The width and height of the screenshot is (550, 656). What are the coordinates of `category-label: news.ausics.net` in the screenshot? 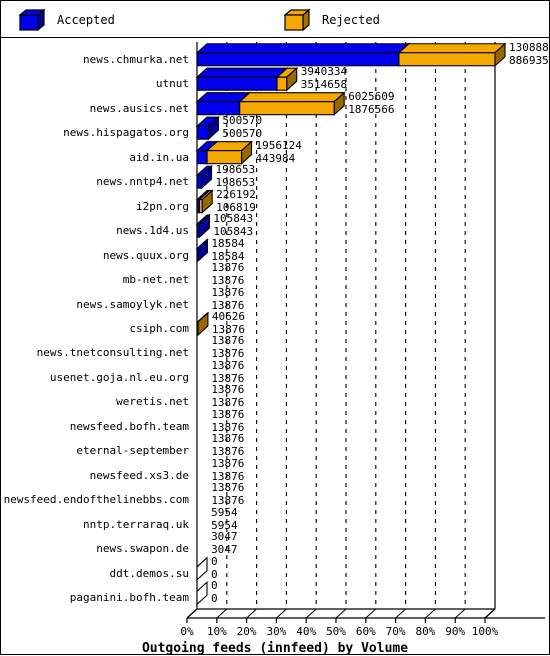 It's located at (139, 108).